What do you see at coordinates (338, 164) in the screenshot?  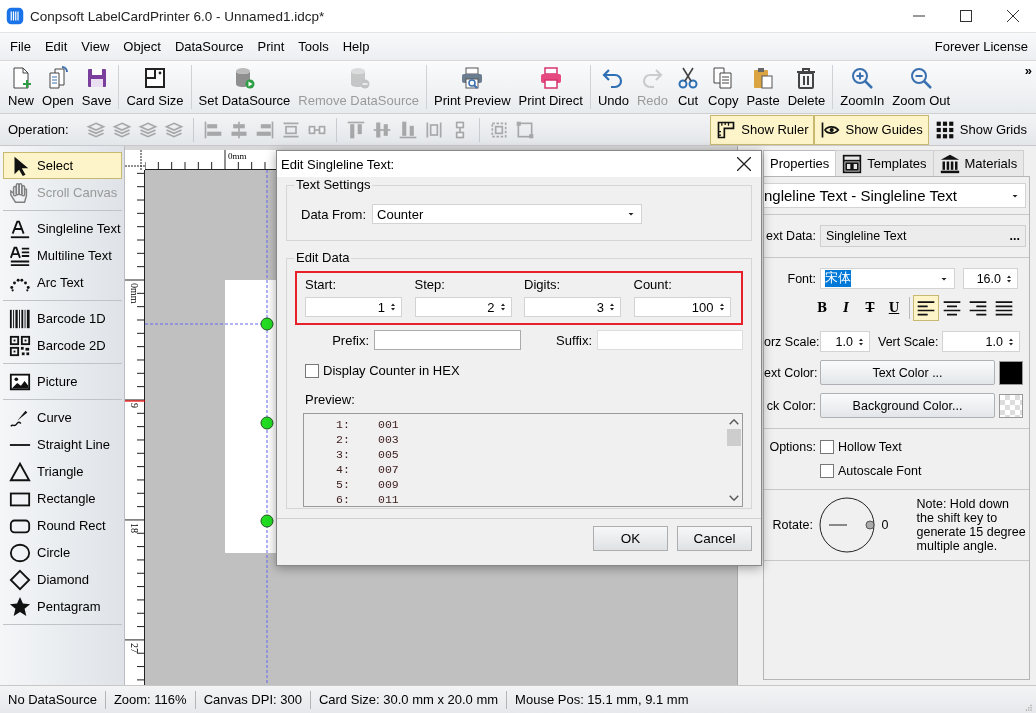 I see `dialog-title: Edit Singleline Text:` at bounding box center [338, 164].